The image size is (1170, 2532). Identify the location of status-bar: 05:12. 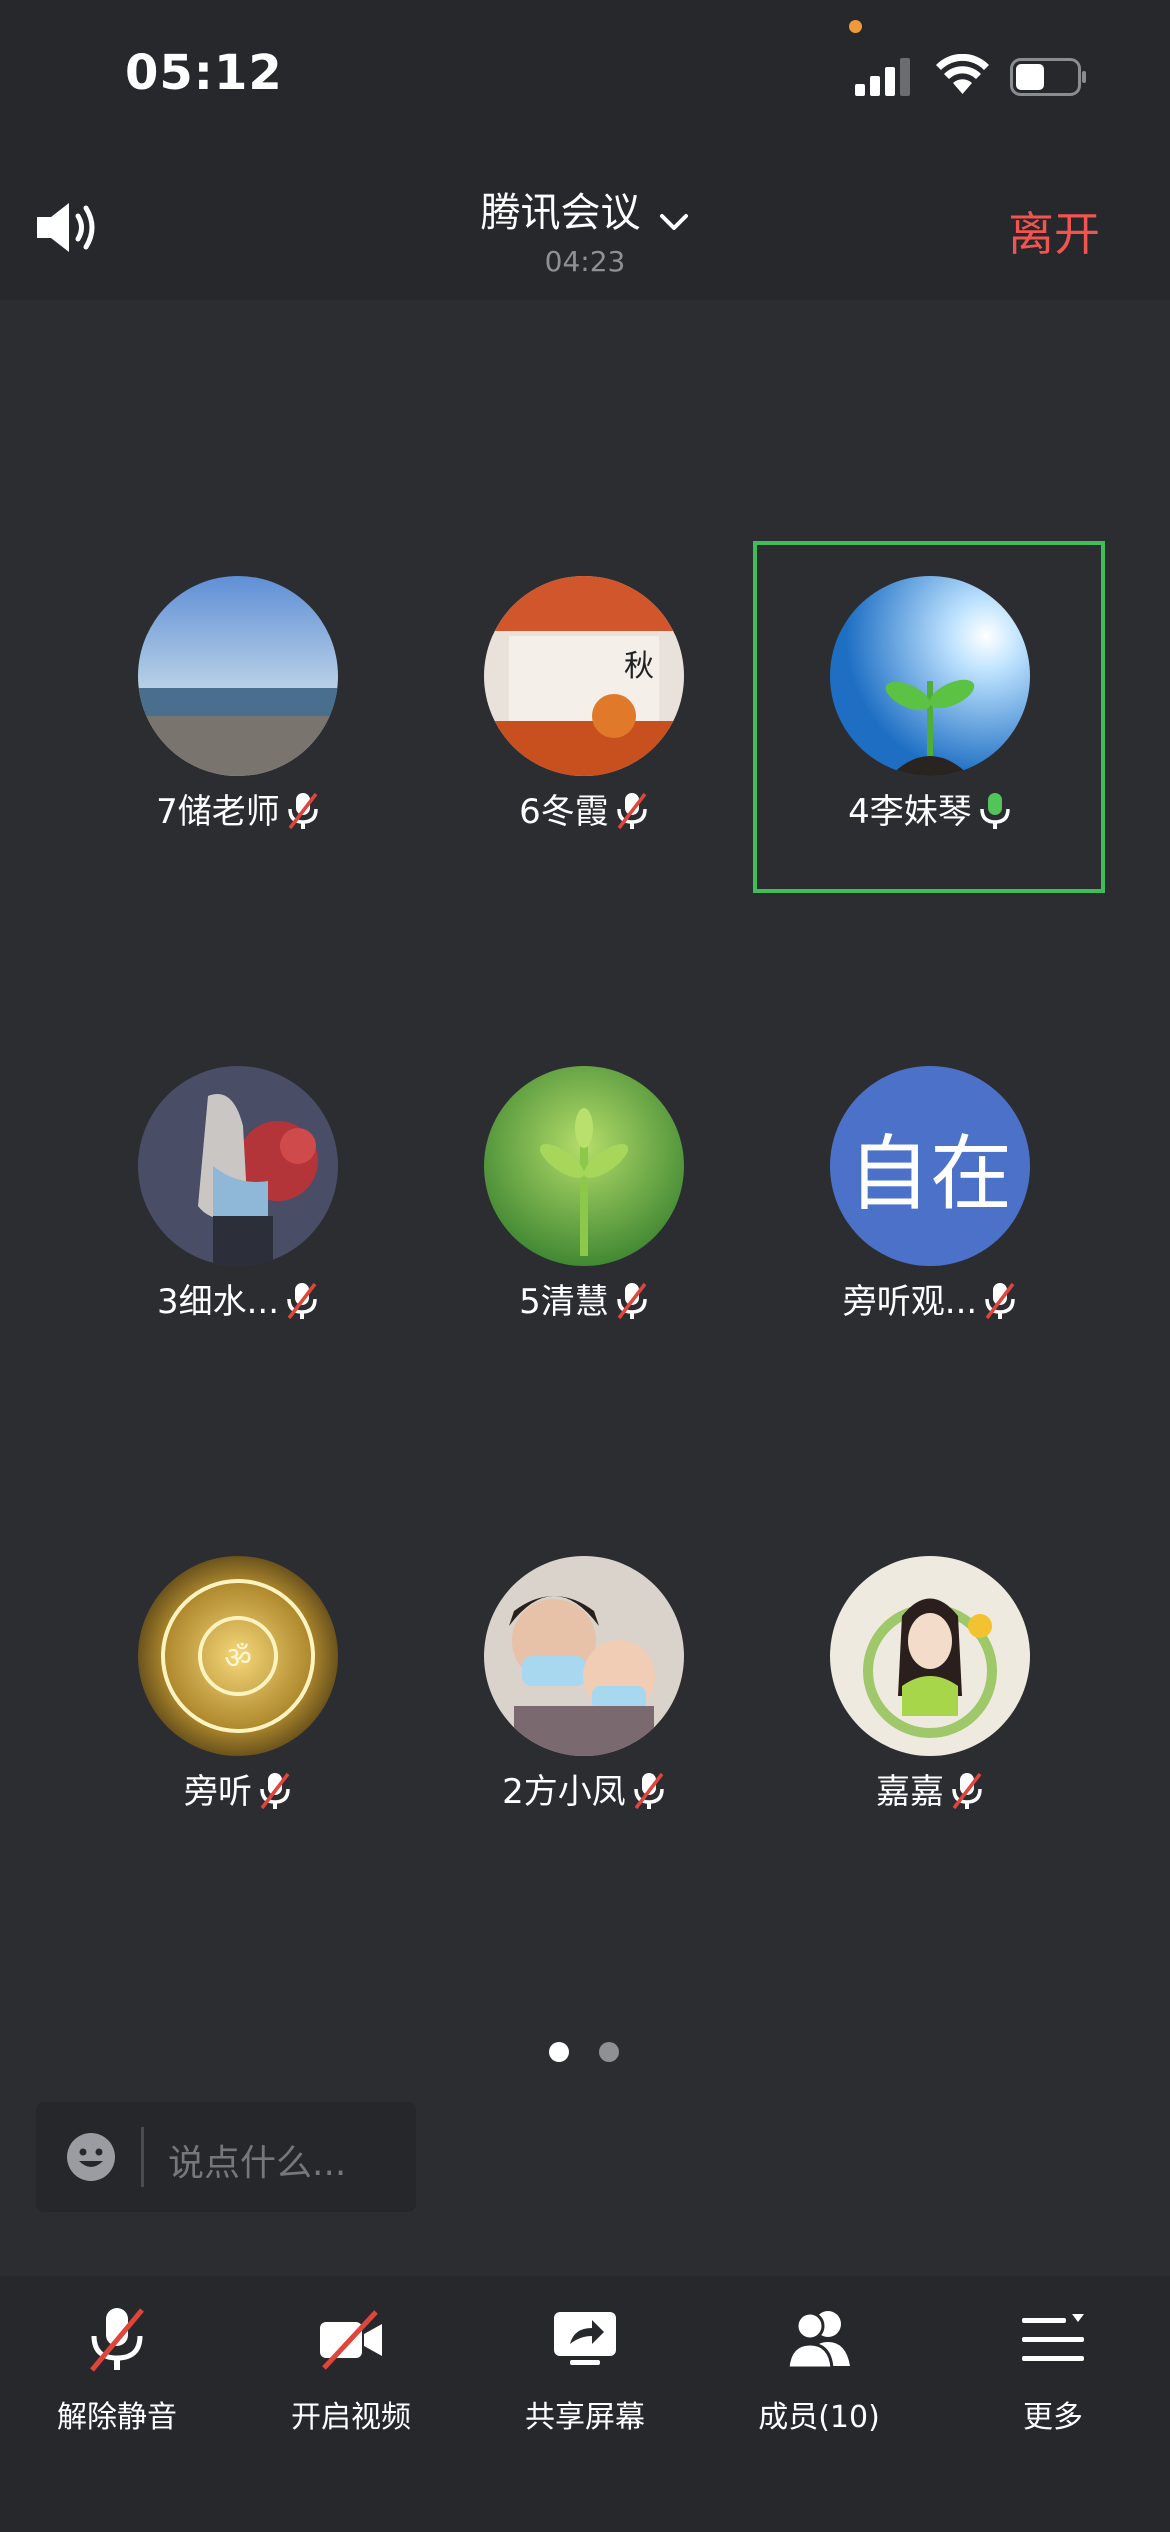
(585, 75).